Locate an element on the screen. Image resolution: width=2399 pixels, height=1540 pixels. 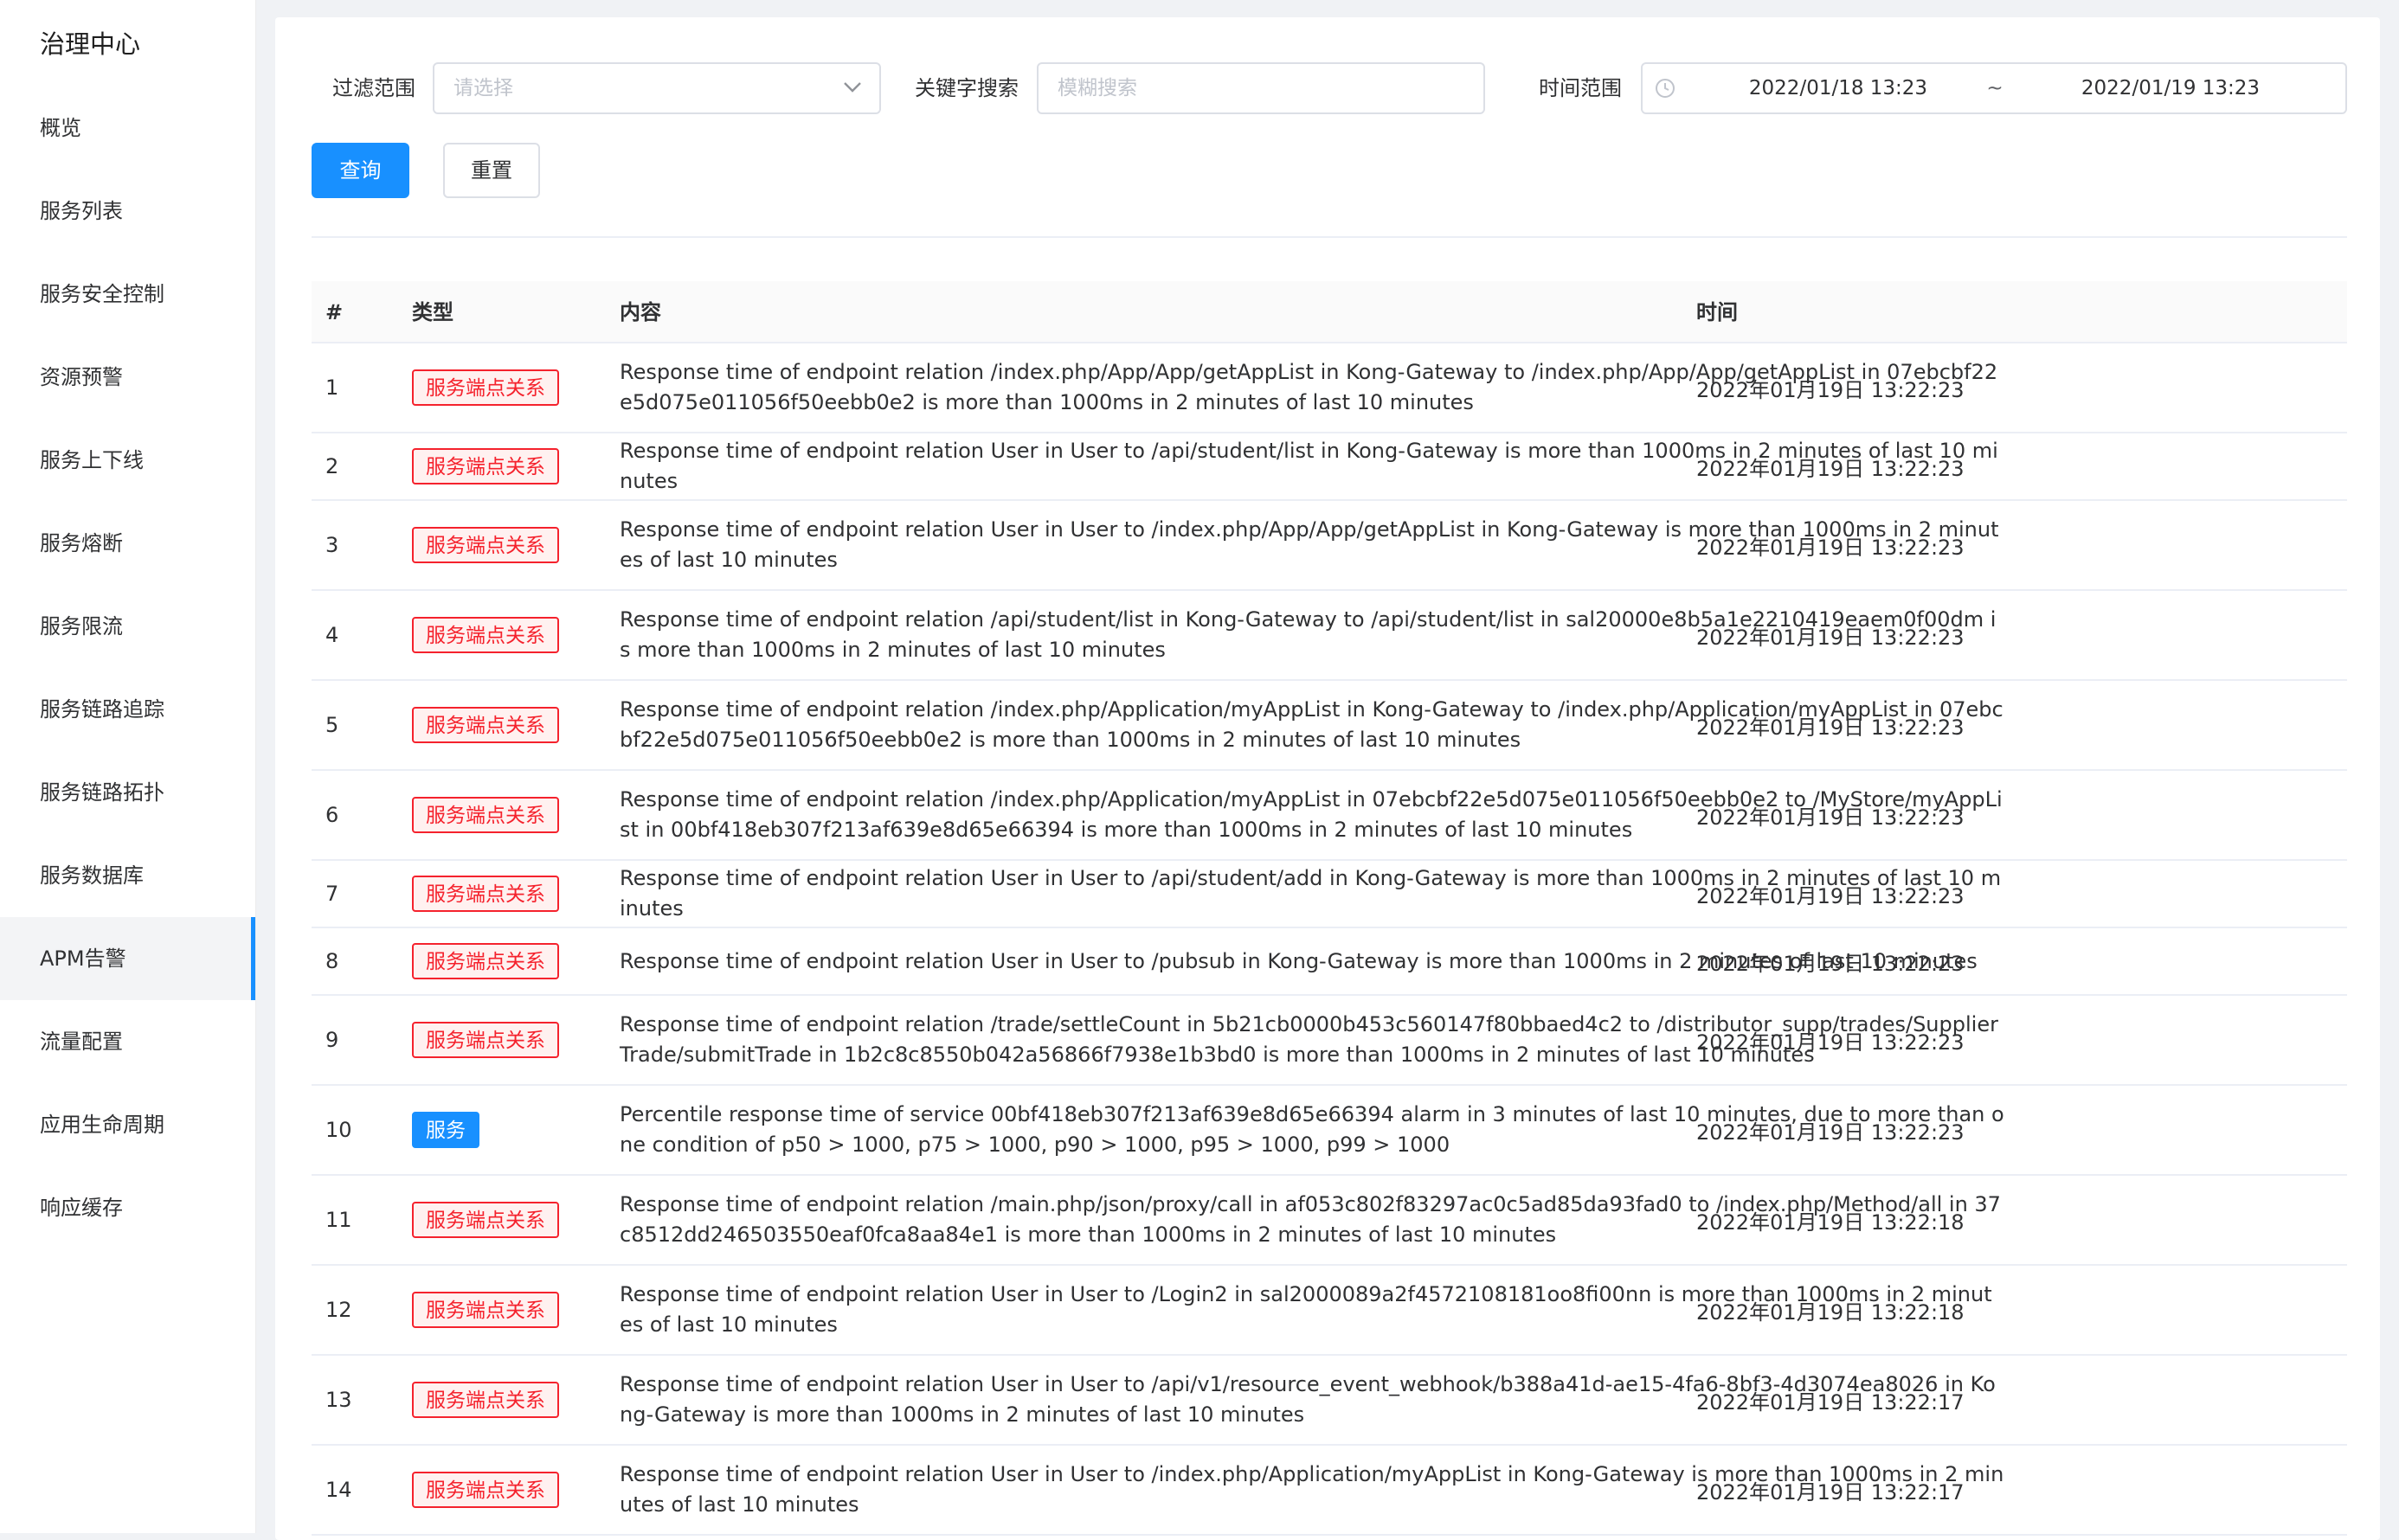
column-header-index: # is located at coordinates (334, 312).